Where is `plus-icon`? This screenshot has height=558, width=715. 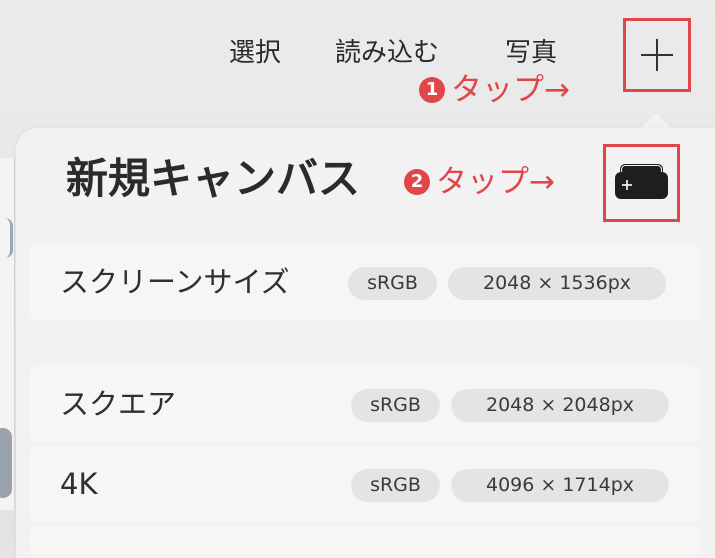
plus-icon is located at coordinates (657, 55).